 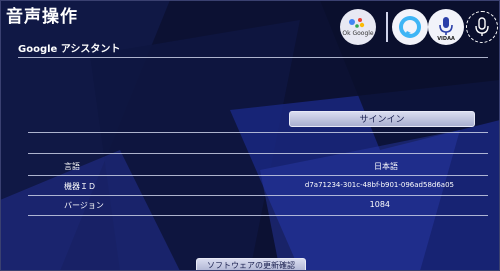 What do you see at coordinates (446, 27) in the screenshot?
I see `vidaa-voice-button: VIDAA` at bounding box center [446, 27].